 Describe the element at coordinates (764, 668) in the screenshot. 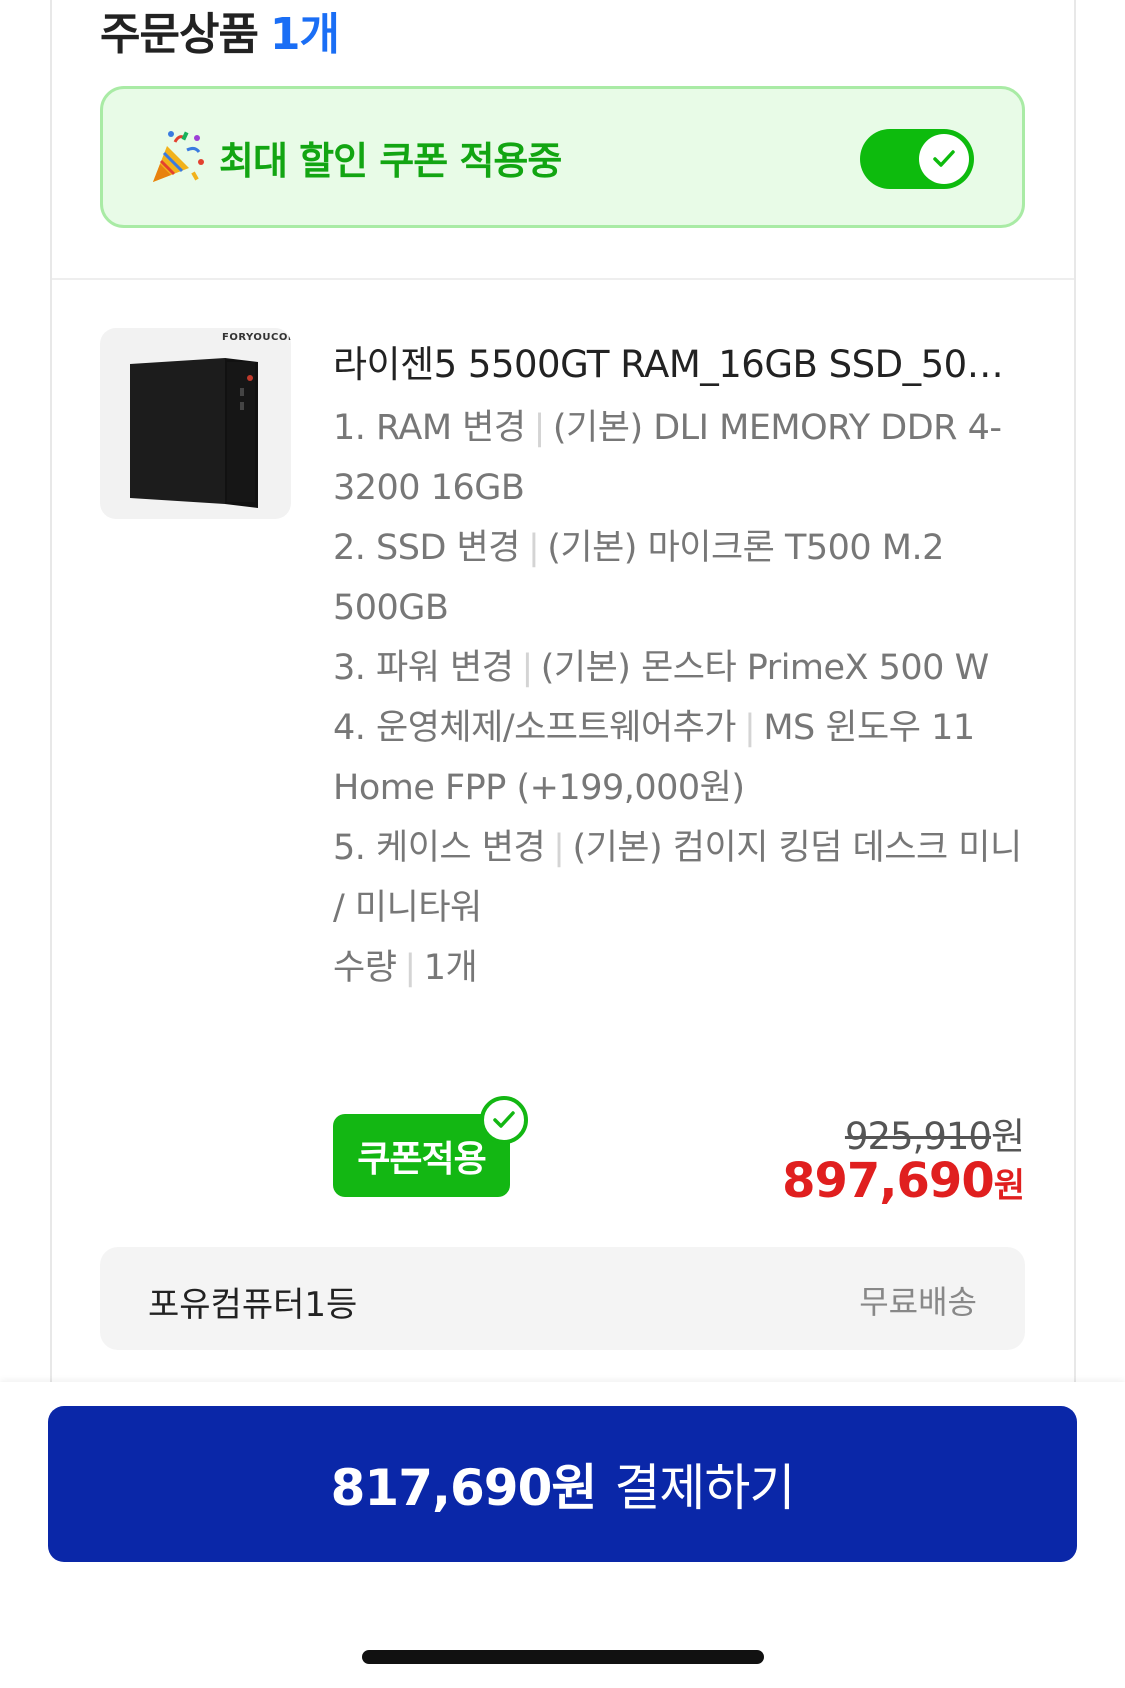

I see `option-value: (기본) 몬스타 PrimeX 500 W` at that location.